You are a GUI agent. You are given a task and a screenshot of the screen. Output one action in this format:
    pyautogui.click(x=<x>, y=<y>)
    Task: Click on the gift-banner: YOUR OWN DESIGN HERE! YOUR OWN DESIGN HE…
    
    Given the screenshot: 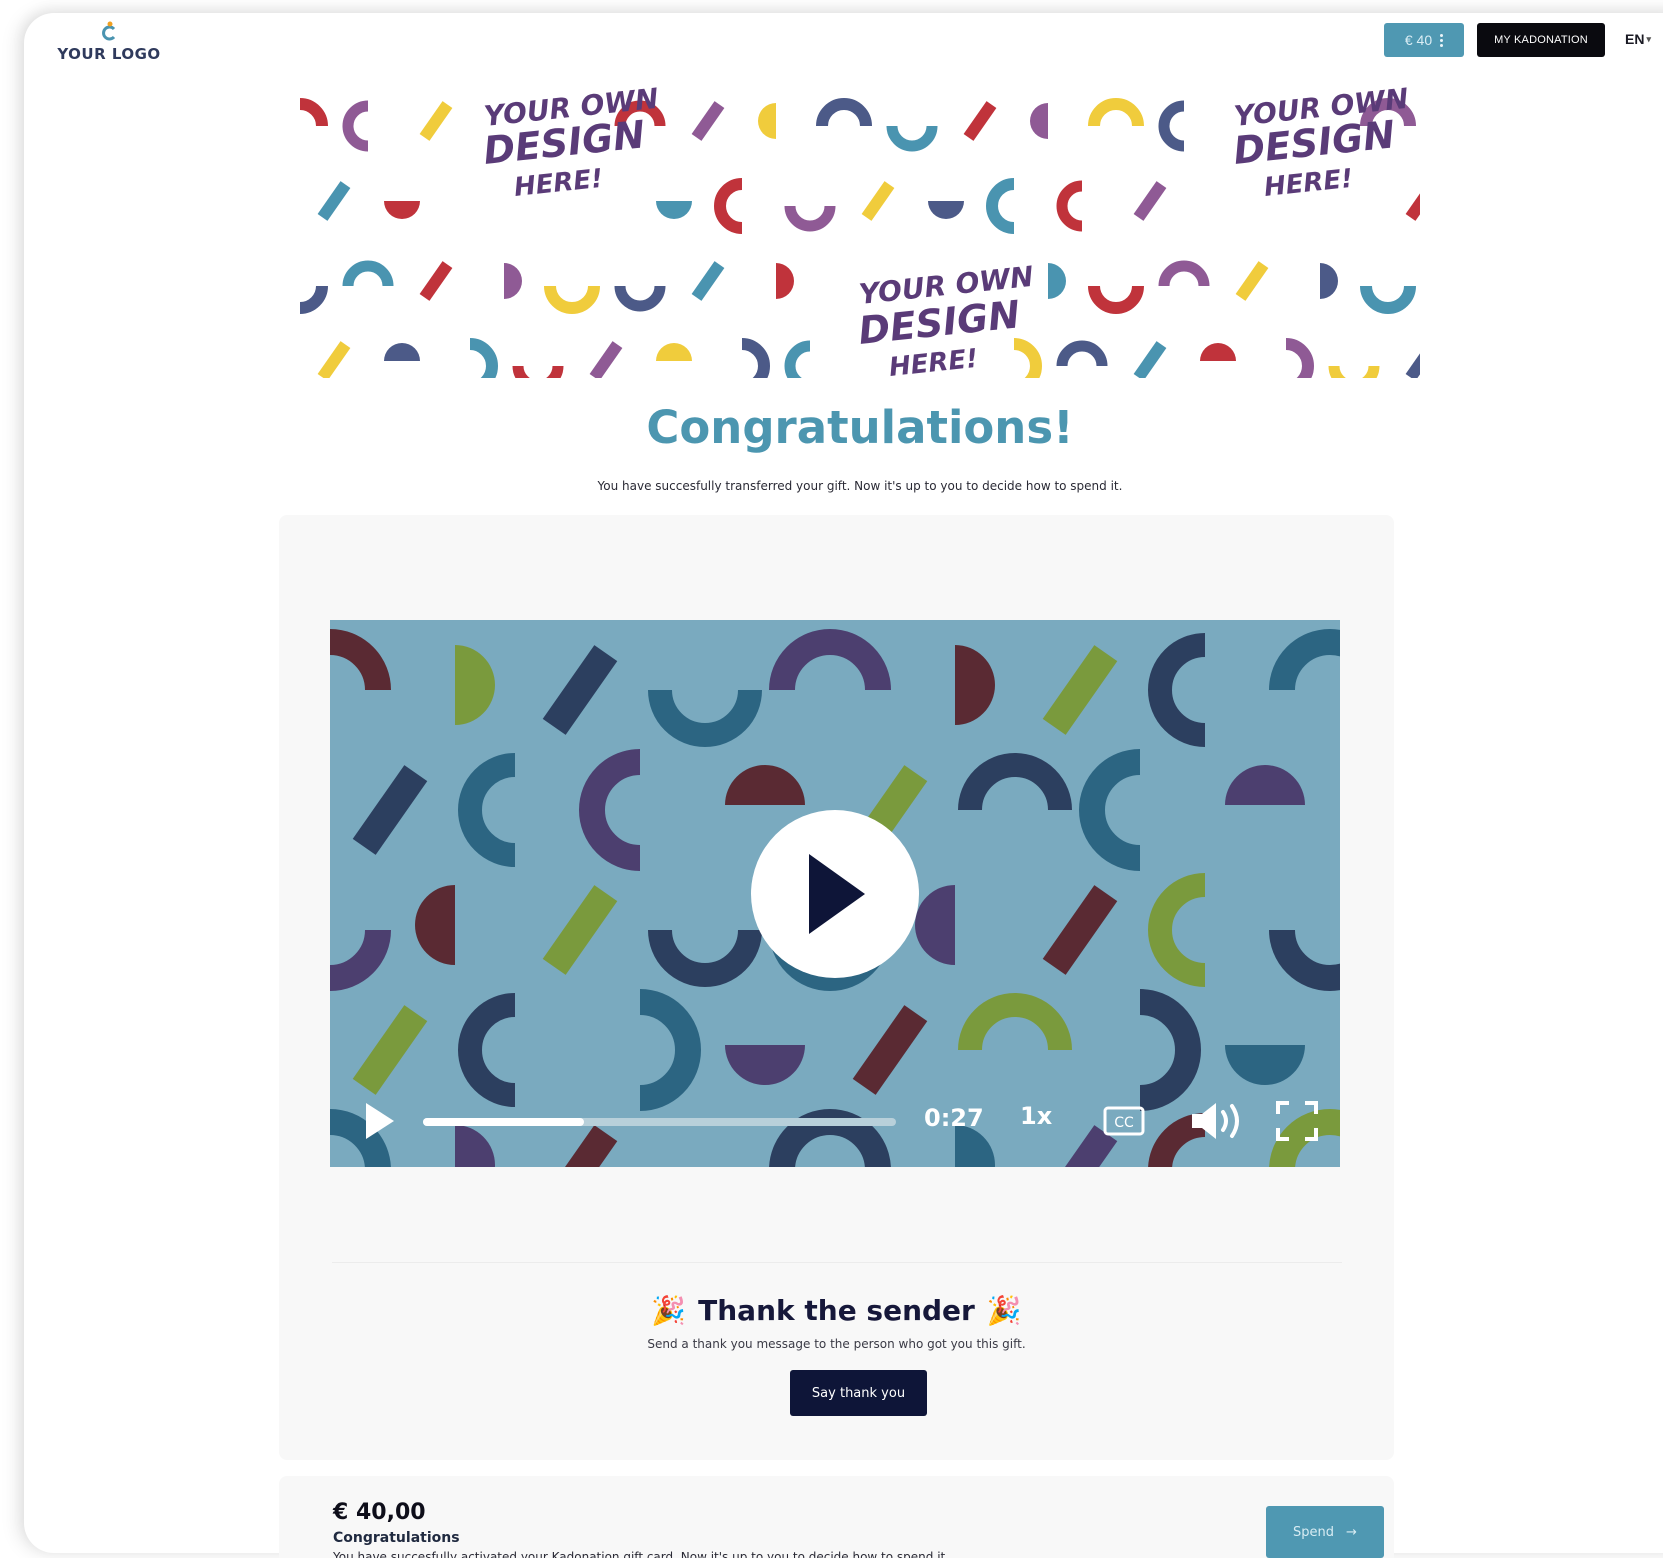 What is the action you would take?
    pyautogui.click(x=860, y=232)
    